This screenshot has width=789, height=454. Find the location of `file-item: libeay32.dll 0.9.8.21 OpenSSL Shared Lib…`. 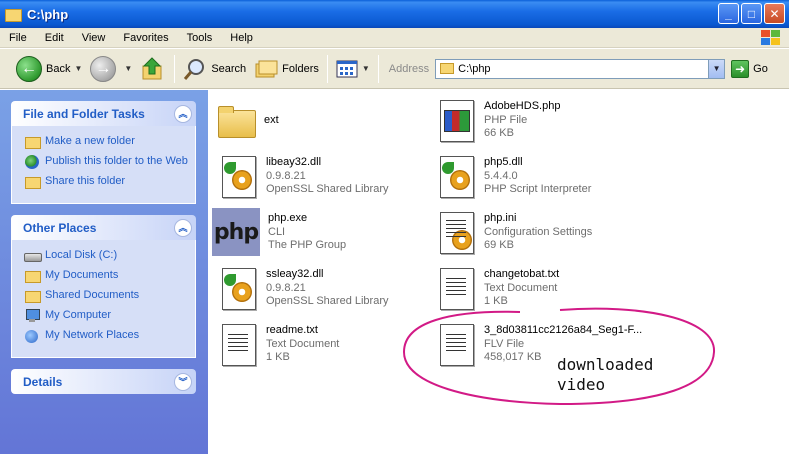

file-item: libeay32.dll 0.9.8.21 OpenSSL Shared Lib… is located at coordinates (302, 176).